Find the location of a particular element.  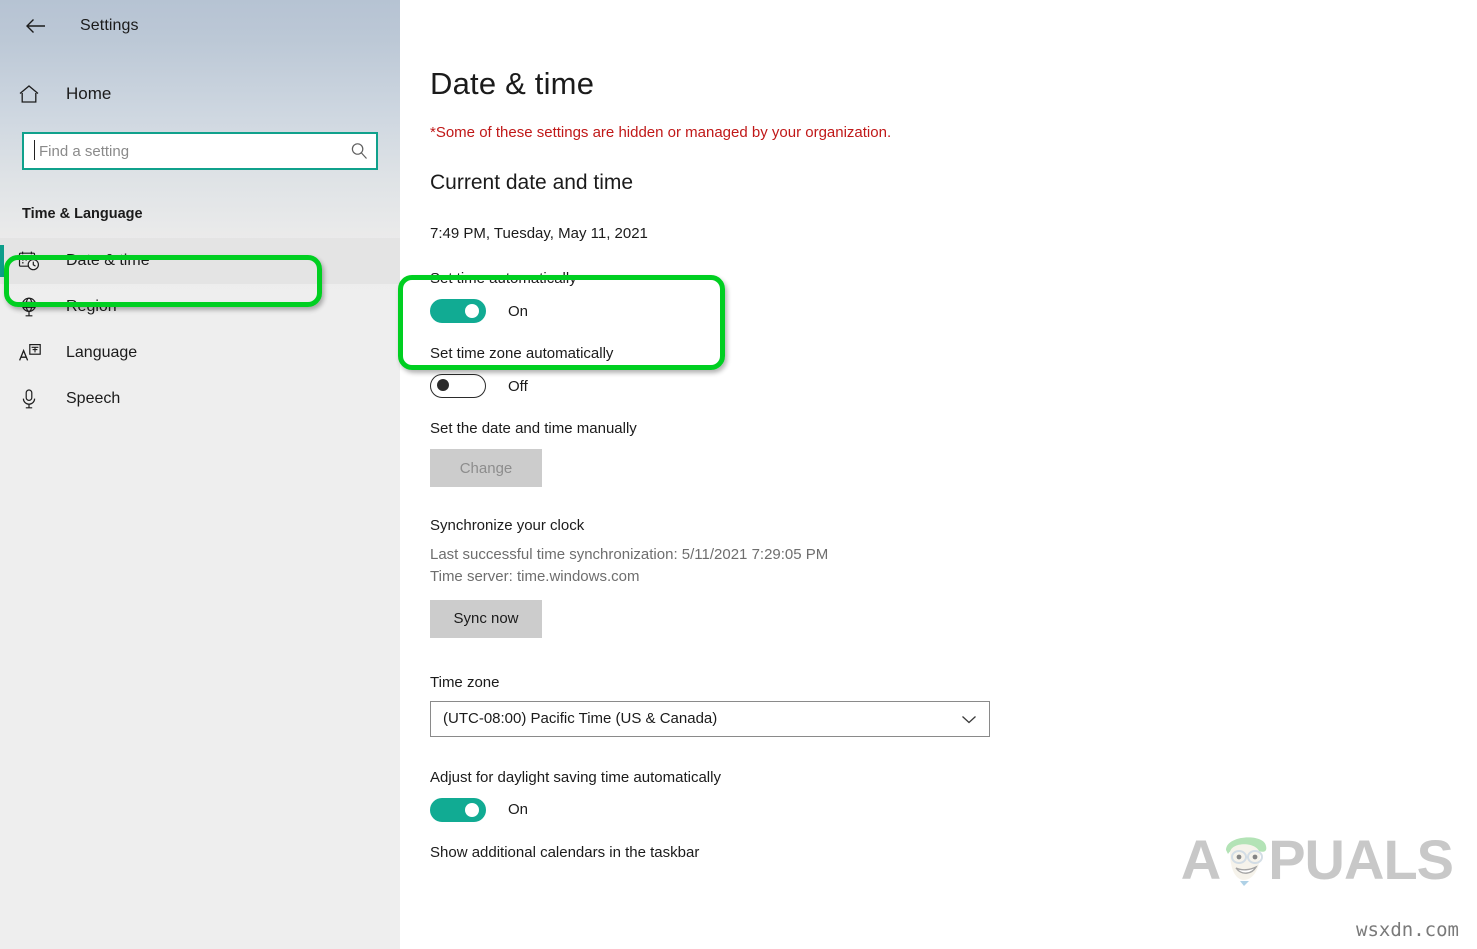

section-title-synchronize-clock: Synchronize your clock is located at coordinates (507, 525).